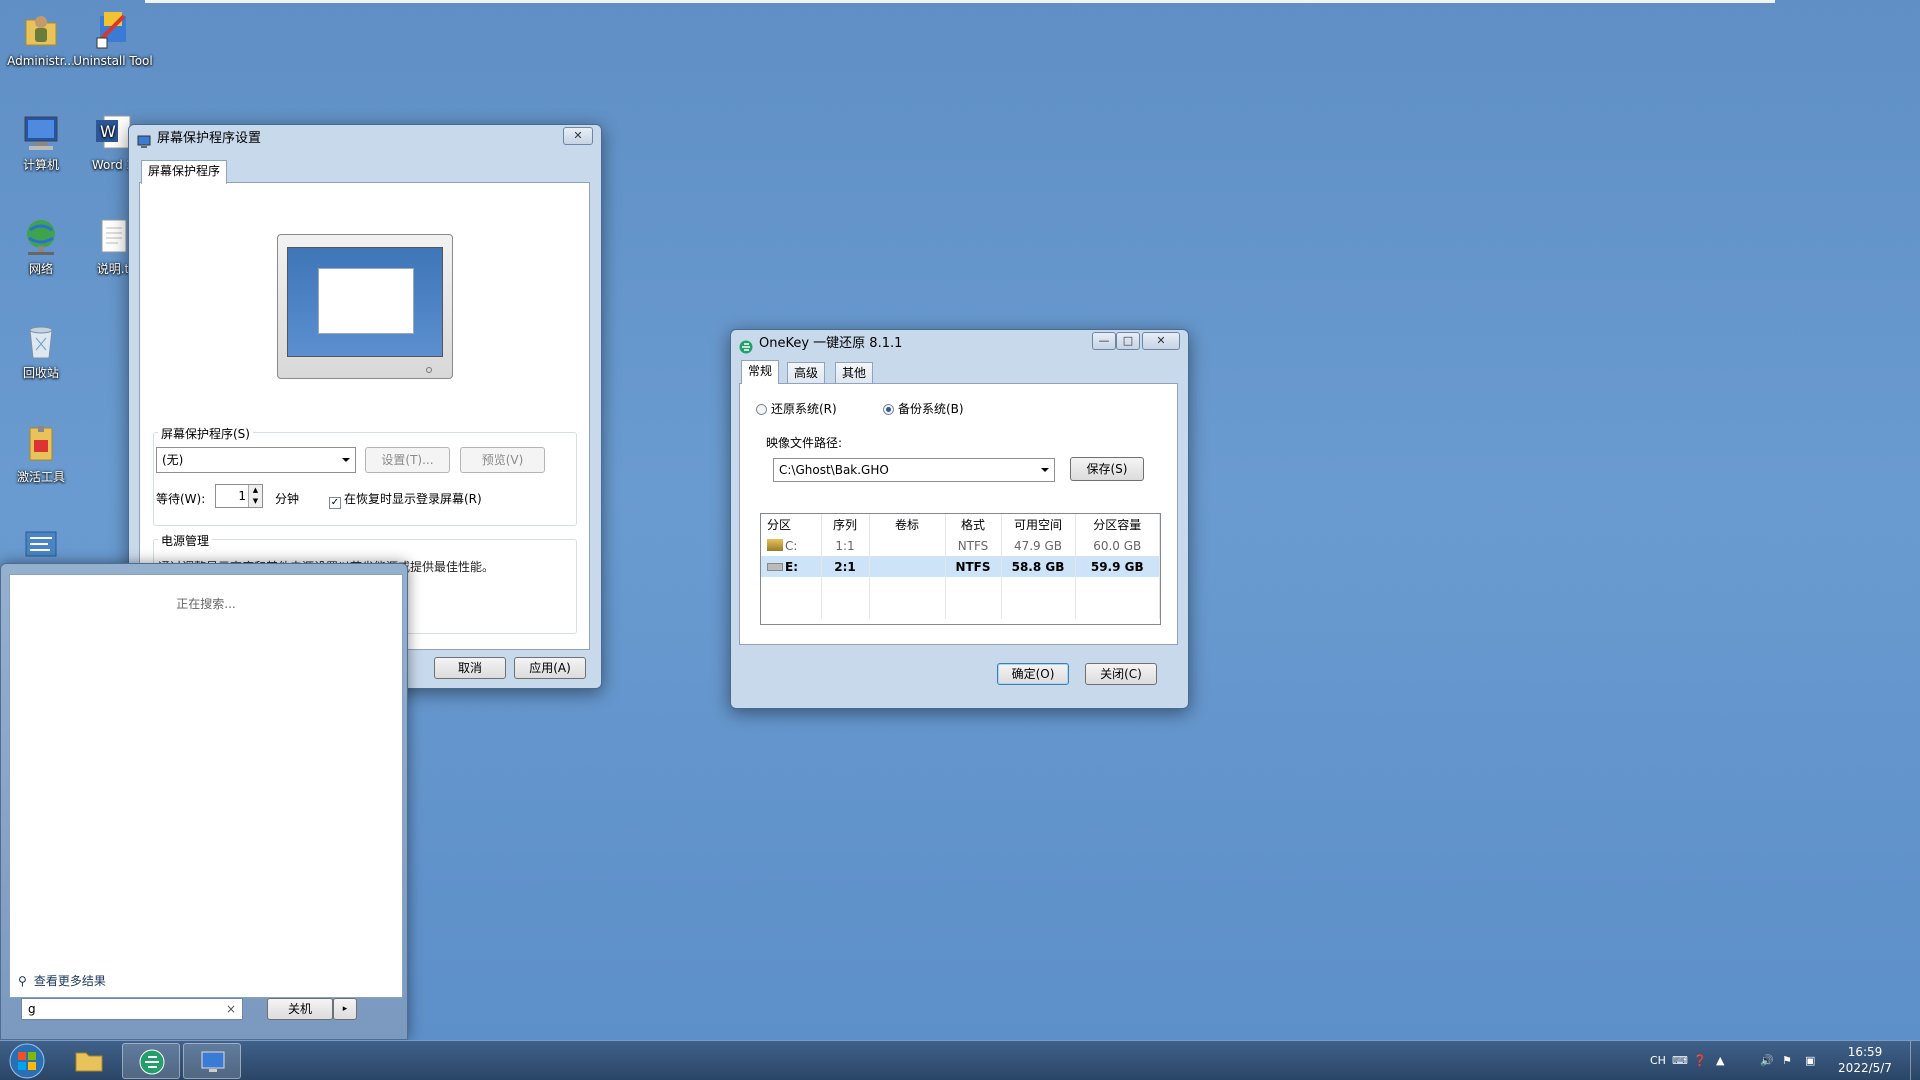 The width and height of the screenshot is (1920, 1080). What do you see at coordinates (1810, 1060) in the screenshot?
I see `network-status-icon: ▣` at bounding box center [1810, 1060].